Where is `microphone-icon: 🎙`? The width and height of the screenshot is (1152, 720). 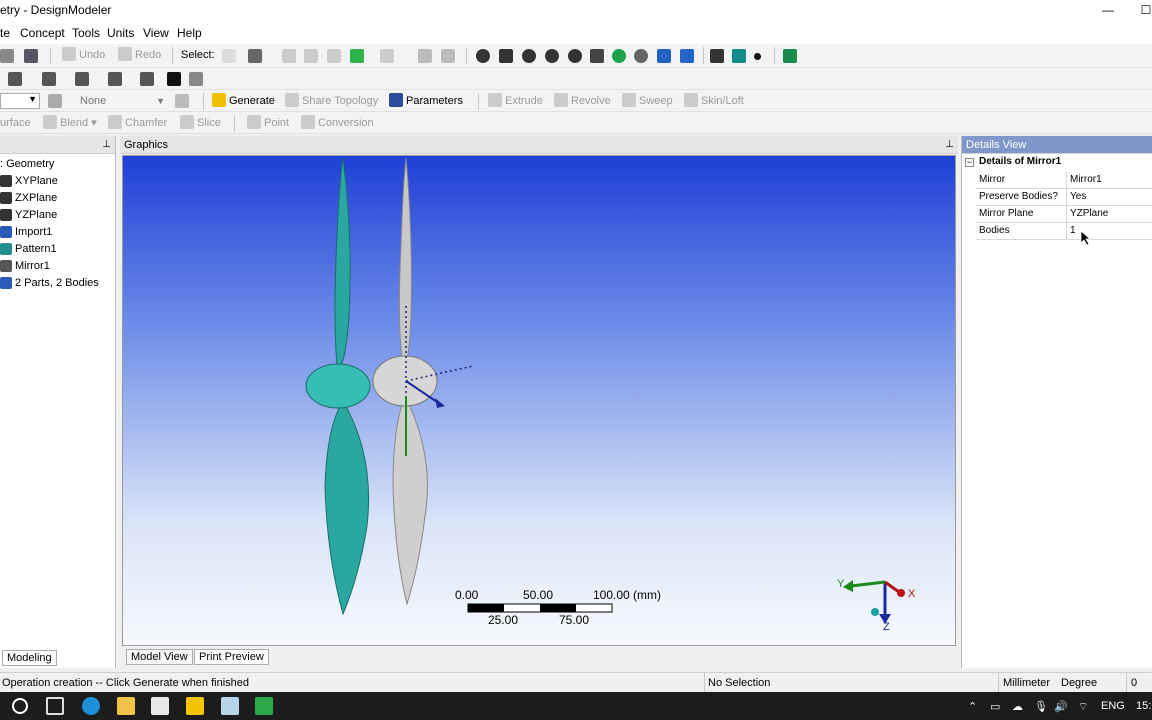
microphone-icon: 🎙 is located at coordinates (1041, 706).